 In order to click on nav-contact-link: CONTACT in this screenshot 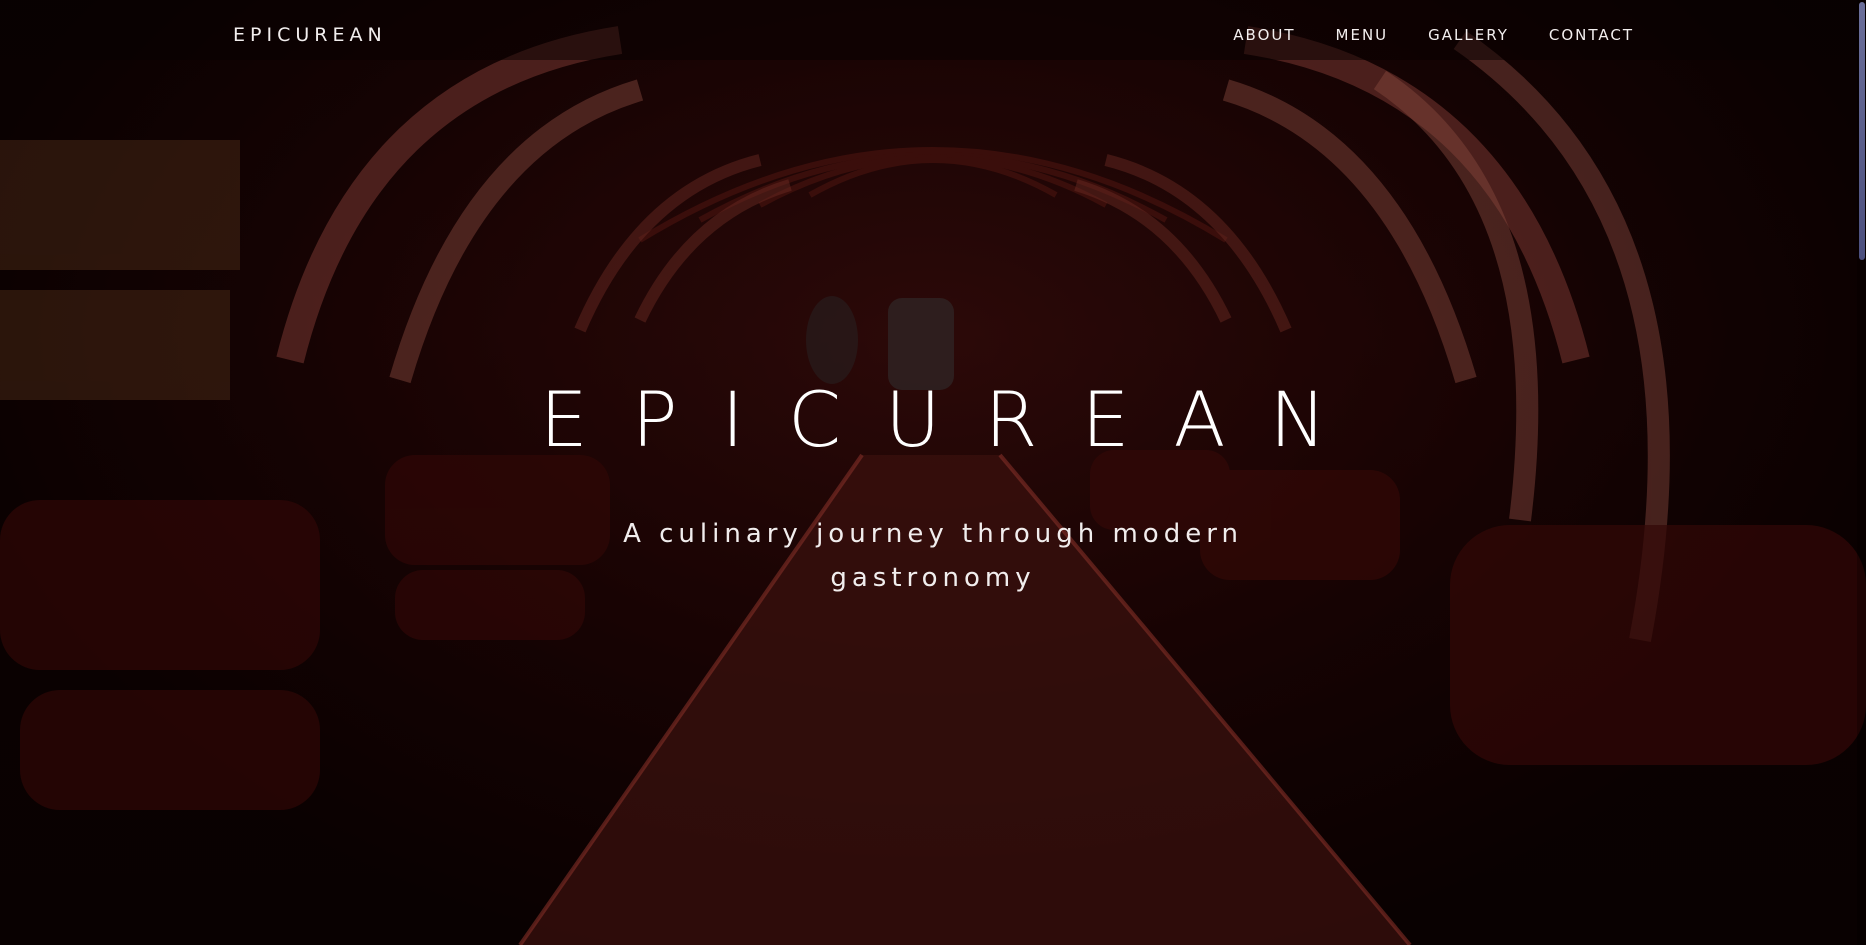, I will do `click(1591, 35)`.